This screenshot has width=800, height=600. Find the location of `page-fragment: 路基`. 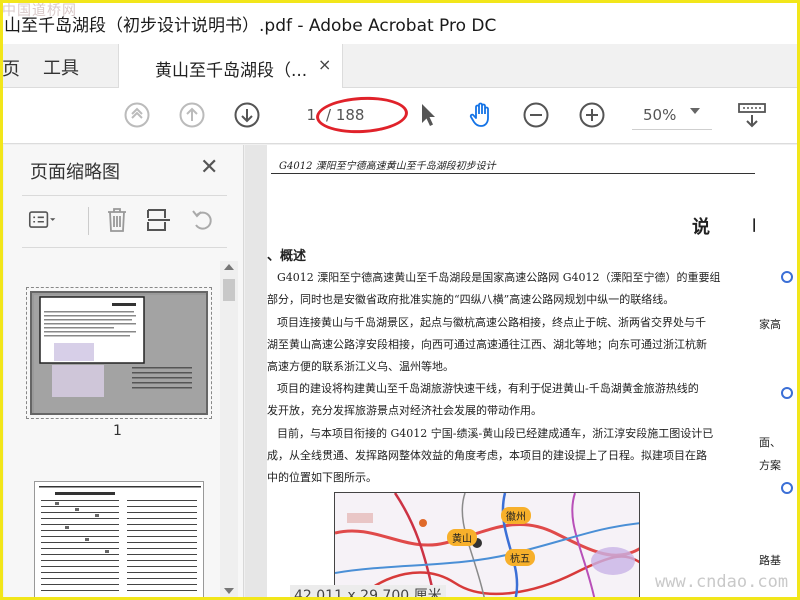

page-fragment: 路基 is located at coordinates (770, 560).